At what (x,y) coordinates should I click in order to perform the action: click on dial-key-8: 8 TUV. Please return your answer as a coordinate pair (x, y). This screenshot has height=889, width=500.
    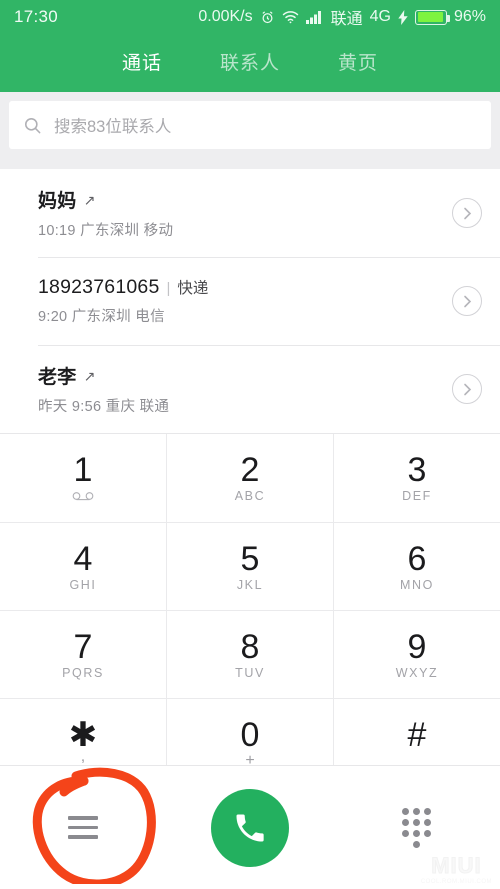
    Looking at the image, I should click on (249, 654).